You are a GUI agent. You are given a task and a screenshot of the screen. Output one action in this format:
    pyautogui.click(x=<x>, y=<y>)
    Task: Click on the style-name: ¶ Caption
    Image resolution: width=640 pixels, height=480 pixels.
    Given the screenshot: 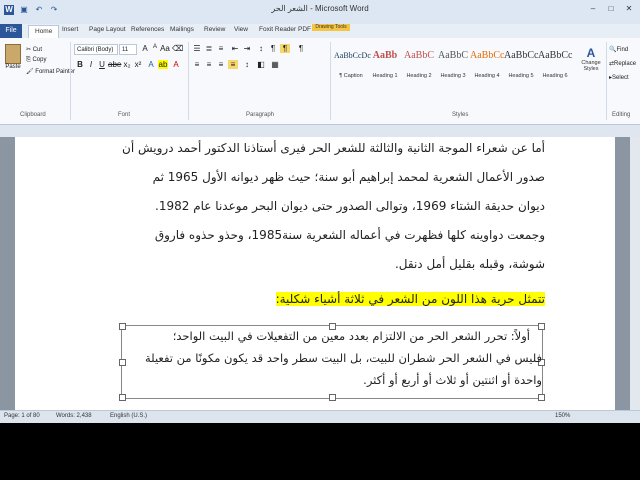 What is the action you would take?
    pyautogui.click(x=351, y=76)
    